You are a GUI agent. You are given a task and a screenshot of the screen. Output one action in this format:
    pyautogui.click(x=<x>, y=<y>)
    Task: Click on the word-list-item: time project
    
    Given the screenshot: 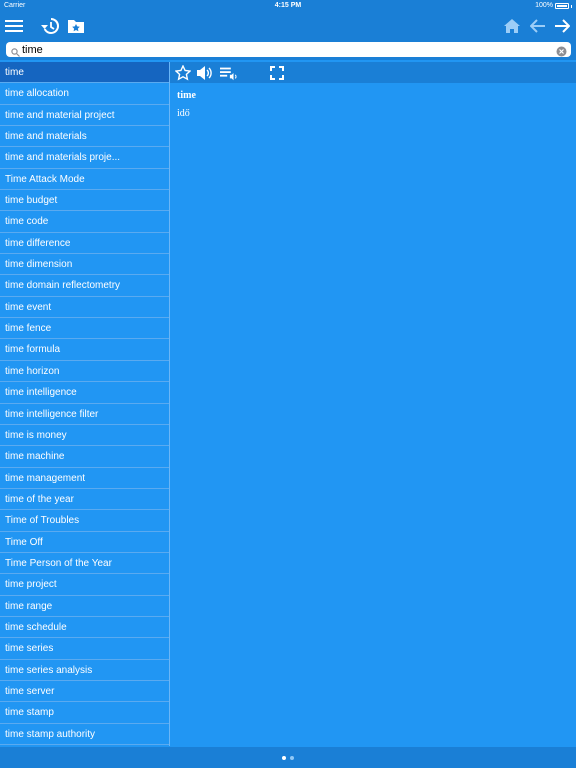 What is the action you would take?
    pyautogui.click(x=84, y=585)
    